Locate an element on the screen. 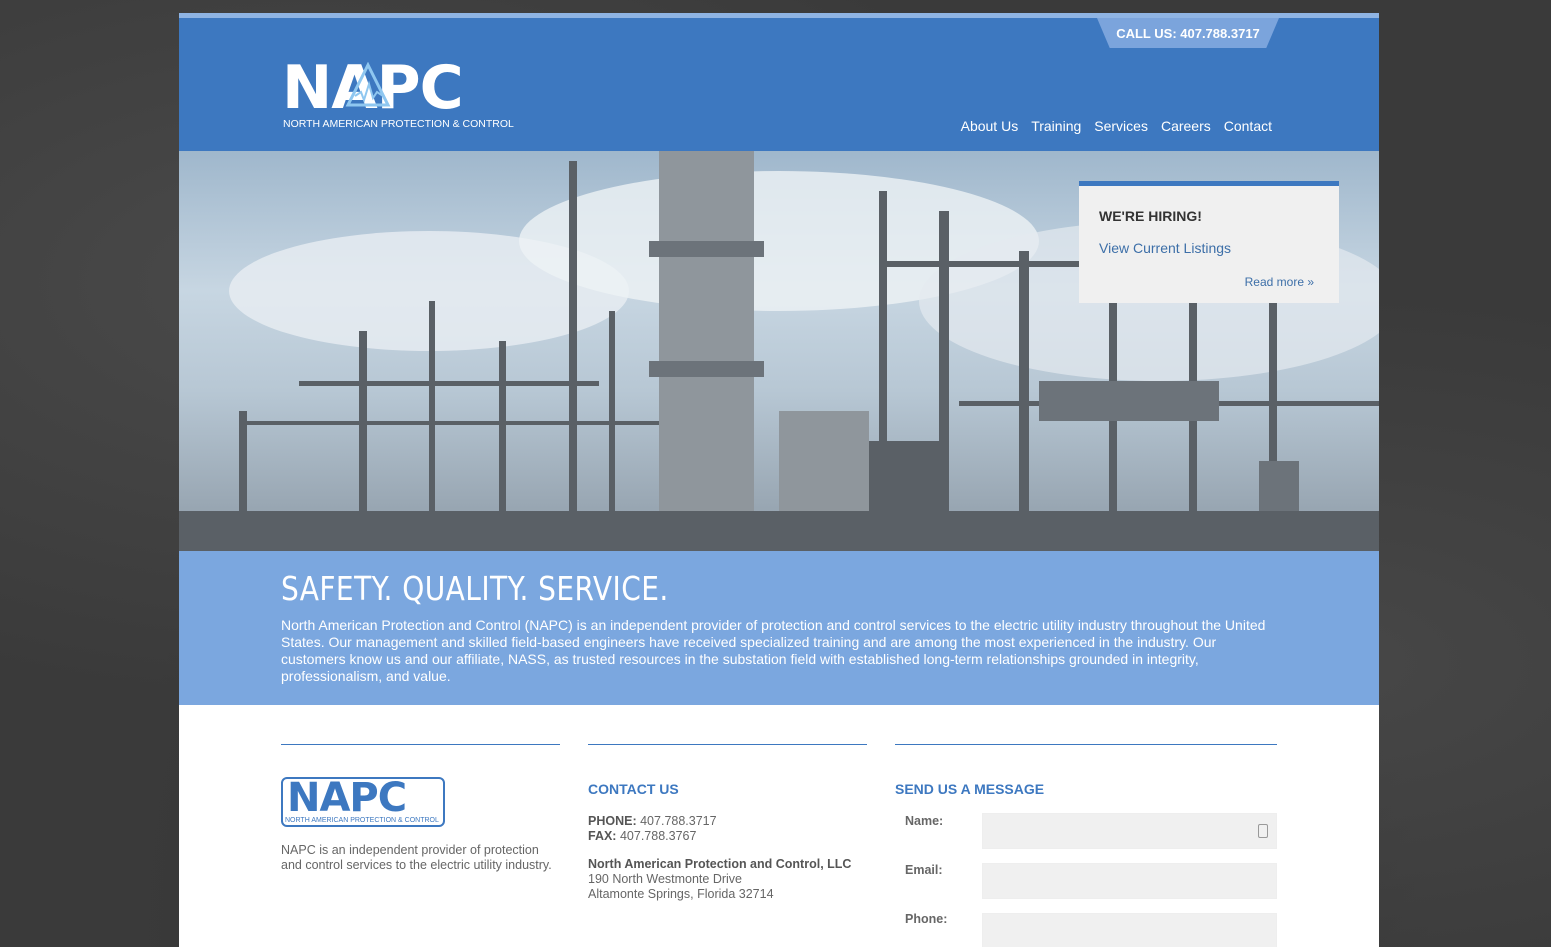 Image resolution: width=1551 pixels, height=947 pixels. footer-logo-text: NAPC is located at coordinates (347, 798).